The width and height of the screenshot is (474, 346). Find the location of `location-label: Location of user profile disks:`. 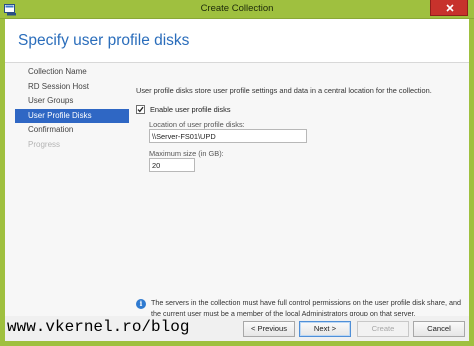

location-label: Location of user profile disks: is located at coordinates (197, 124).